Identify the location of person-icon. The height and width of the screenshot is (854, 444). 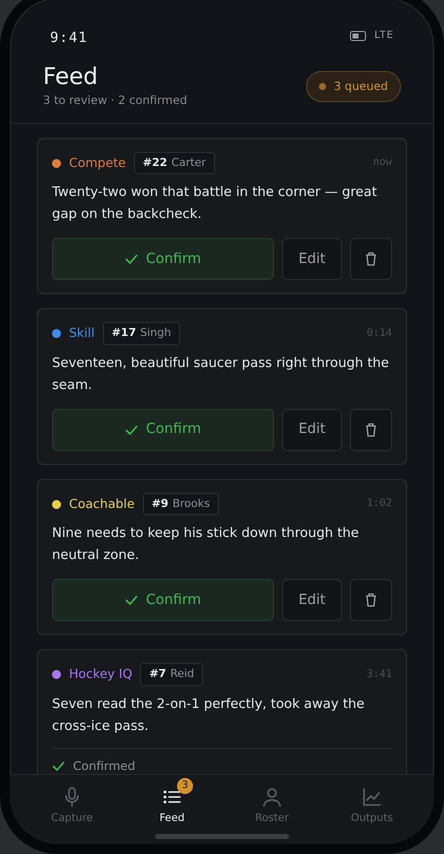
(272, 797).